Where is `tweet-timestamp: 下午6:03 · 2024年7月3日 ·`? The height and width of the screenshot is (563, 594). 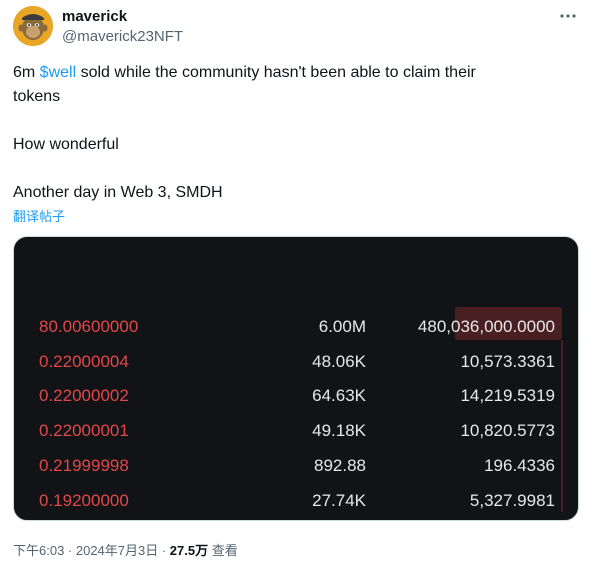
tweet-timestamp: 下午6:03 · 2024年7月3日 · is located at coordinates (91, 550).